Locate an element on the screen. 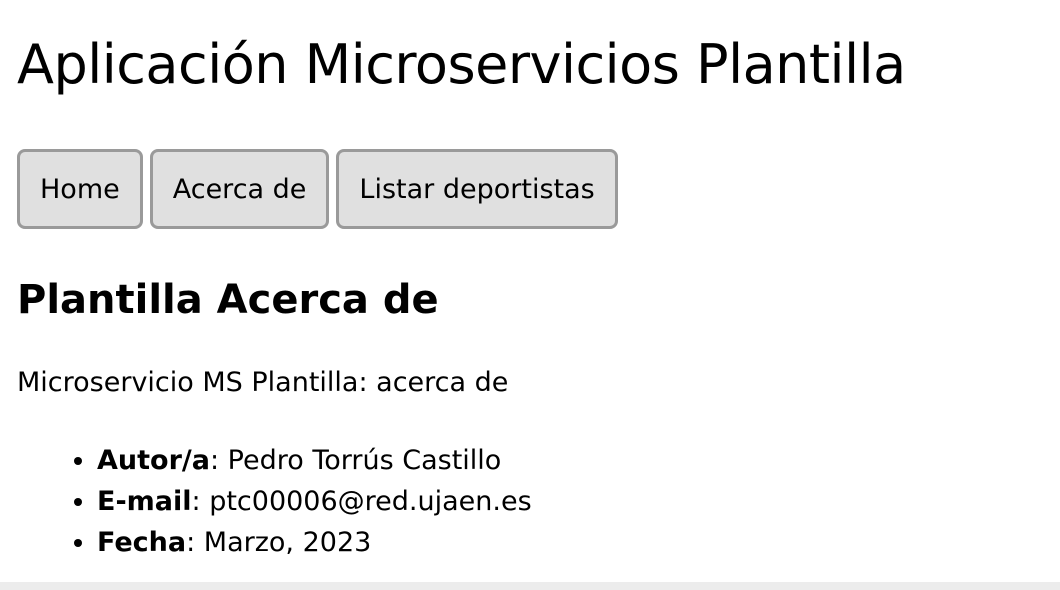  date-key: Fecha is located at coordinates (142, 542).